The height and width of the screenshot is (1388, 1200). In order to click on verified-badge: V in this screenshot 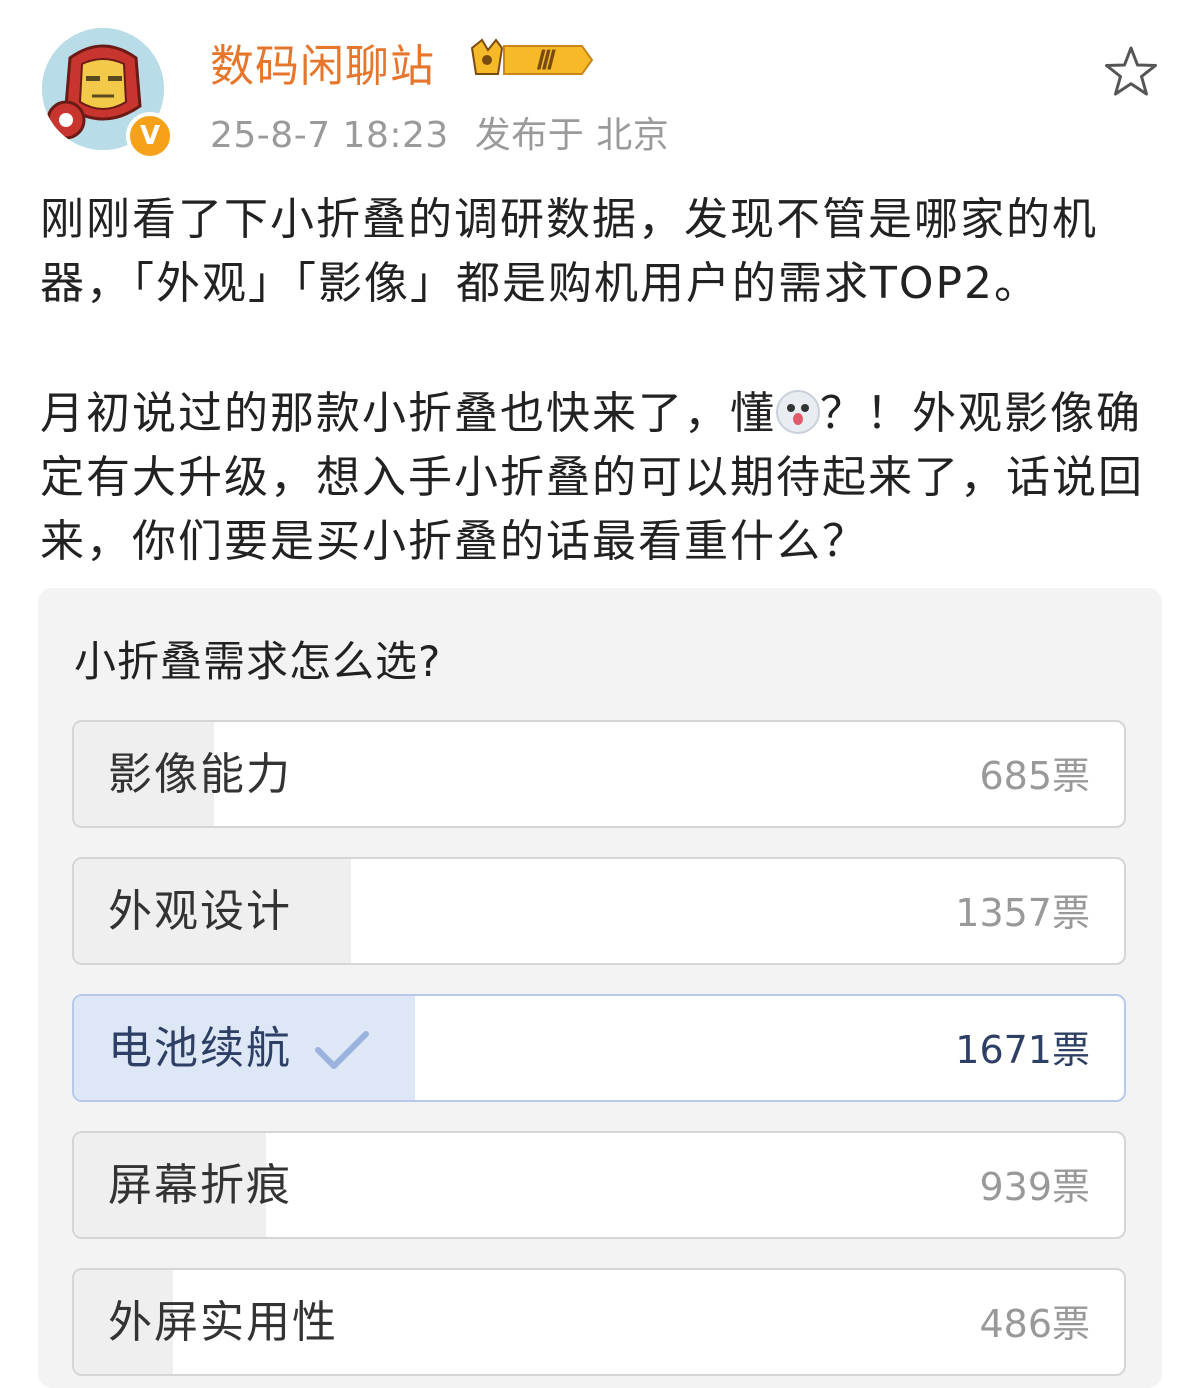, I will do `click(150, 136)`.